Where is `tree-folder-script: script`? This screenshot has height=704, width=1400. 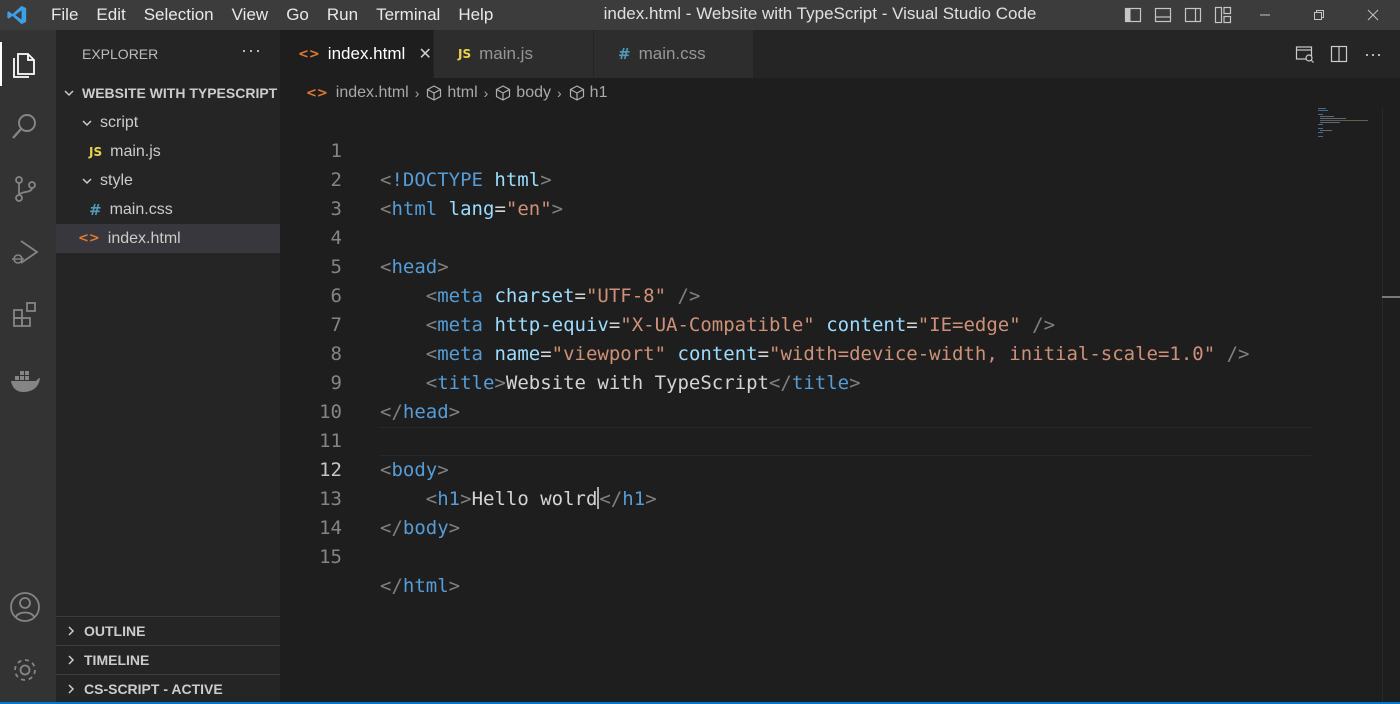 tree-folder-script: script is located at coordinates (168, 122).